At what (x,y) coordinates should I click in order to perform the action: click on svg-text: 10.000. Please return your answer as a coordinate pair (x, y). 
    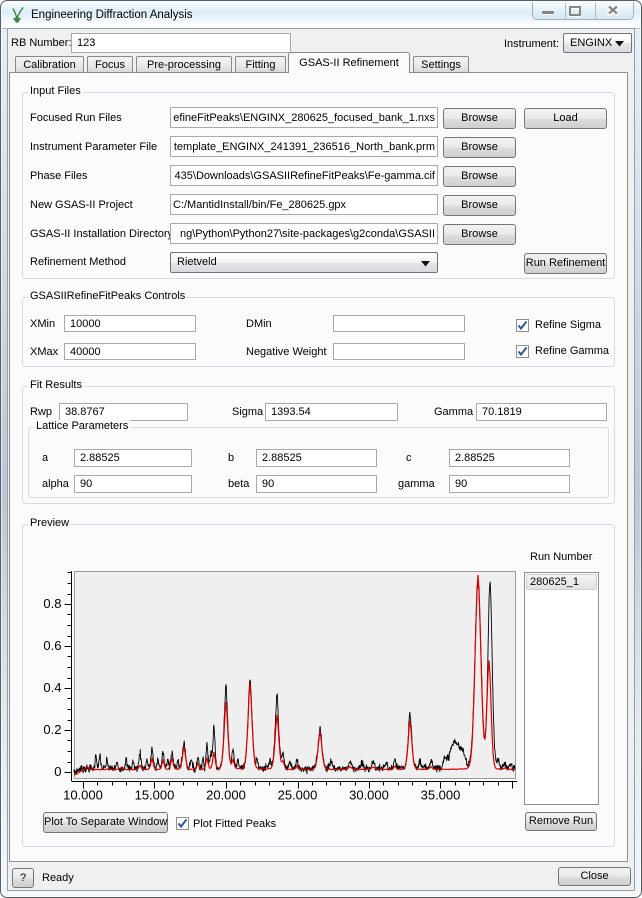
    Looking at the image, I should click on (83, 795).